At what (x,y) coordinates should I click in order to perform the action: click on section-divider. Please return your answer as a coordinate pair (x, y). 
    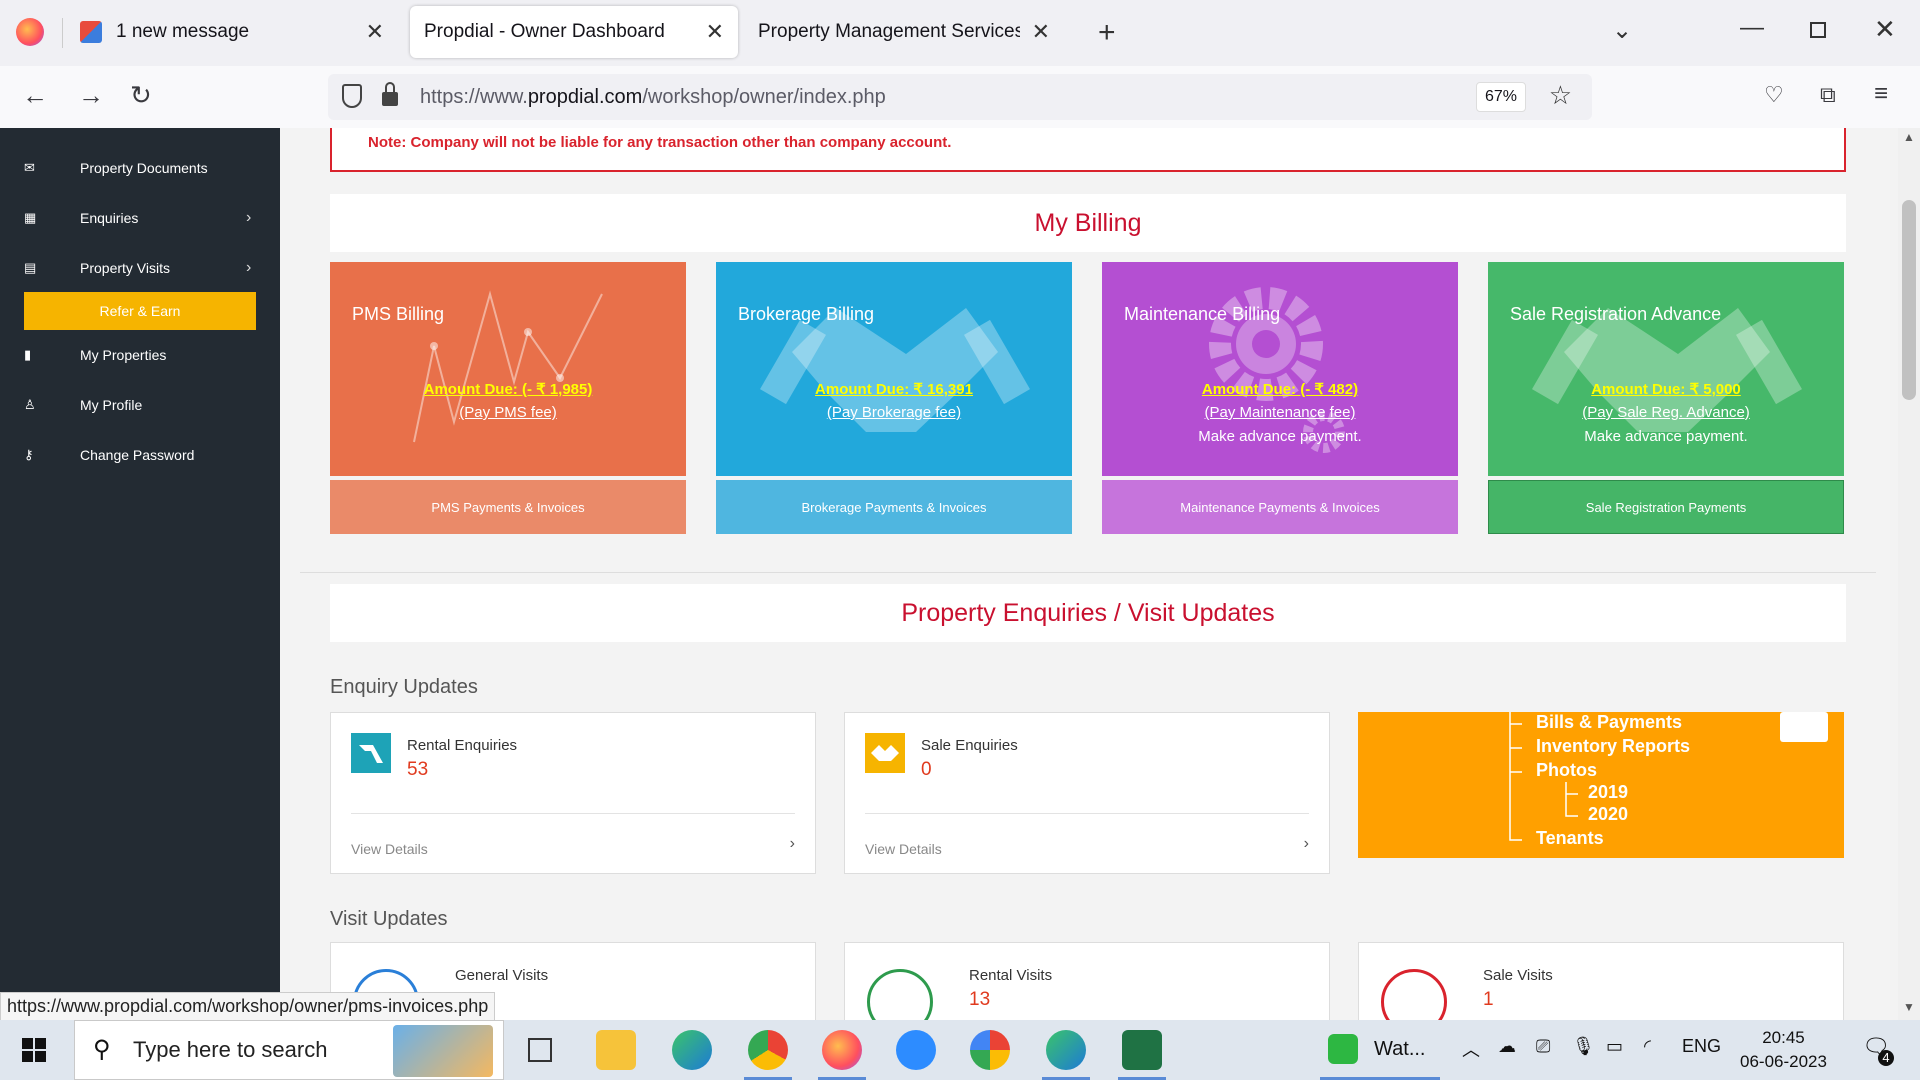
    Looking at the image, I should click on (1088, 572).